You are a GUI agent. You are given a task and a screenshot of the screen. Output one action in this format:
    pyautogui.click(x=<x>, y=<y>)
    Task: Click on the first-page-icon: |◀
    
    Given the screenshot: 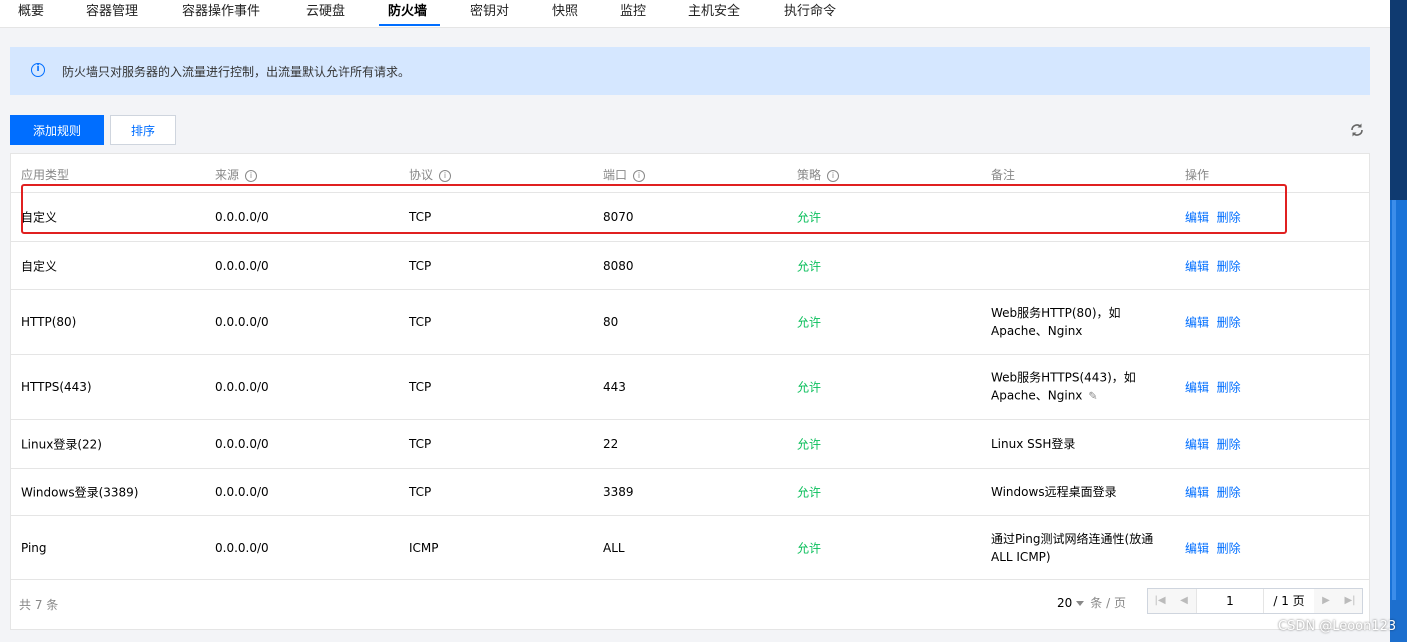 What is the action you would take?
    pyautogui.click(x=1160, y=601)
    